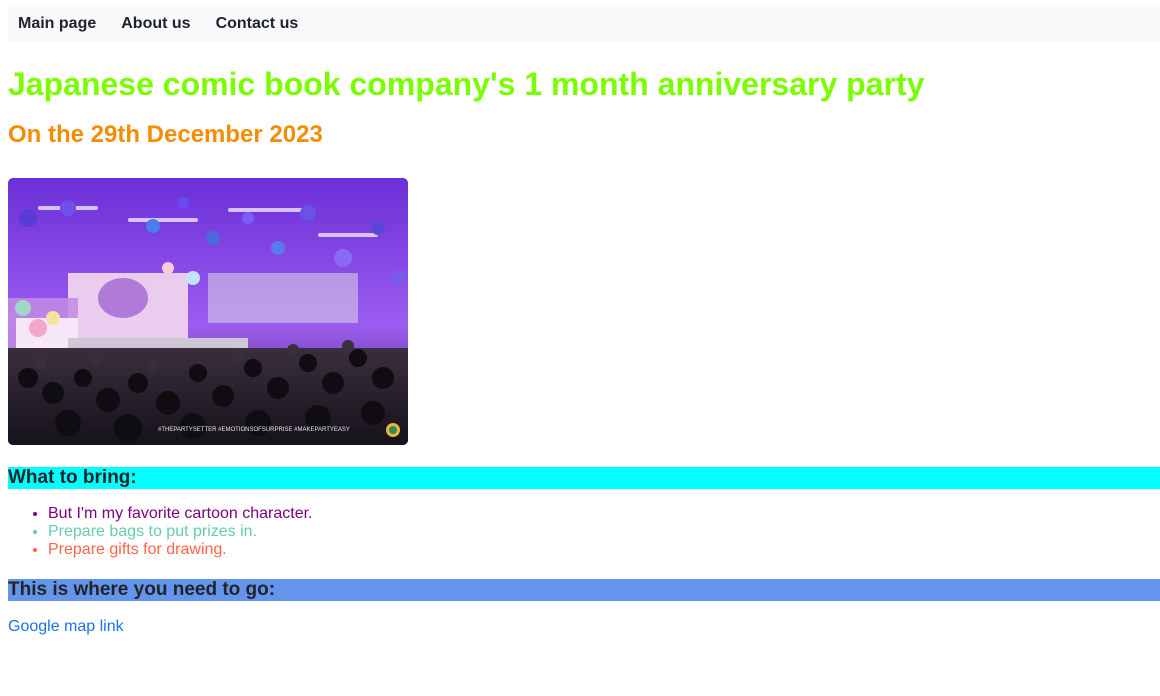 This screenshot has width=1160, height=696. I want to click on nav-link-contact-us: Contact us, so click(257, 24).